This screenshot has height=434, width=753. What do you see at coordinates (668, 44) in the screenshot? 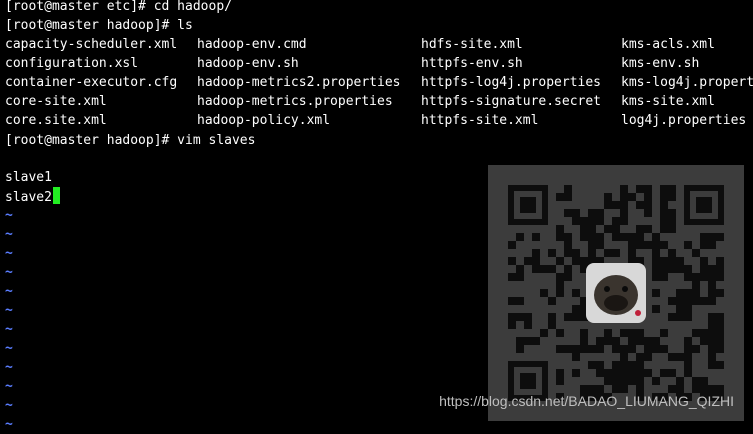
I see `ls-file: kms-acls.xml` at bounding box center [668, 44].